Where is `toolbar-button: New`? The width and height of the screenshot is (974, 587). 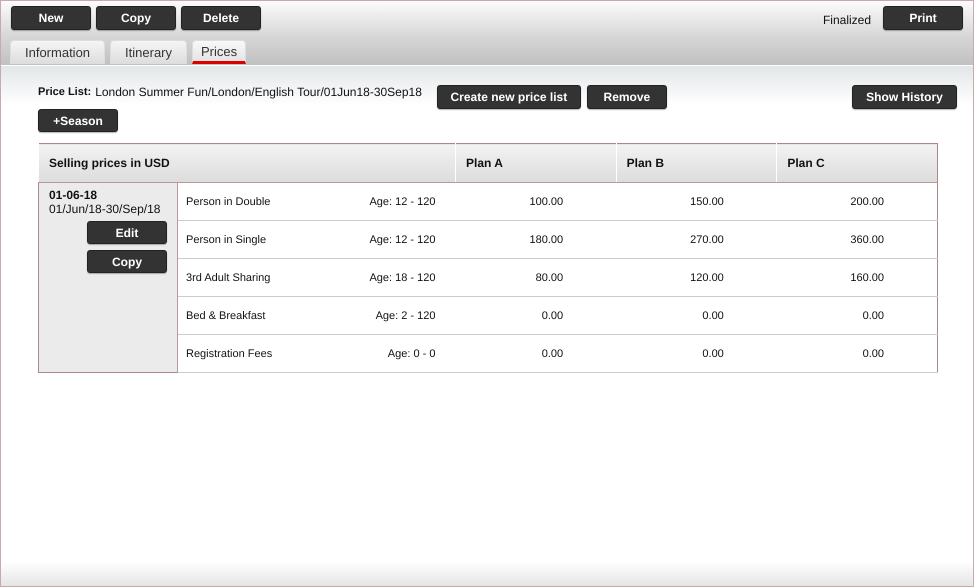 toolbar-button: New is located at coordinates (51, 18).